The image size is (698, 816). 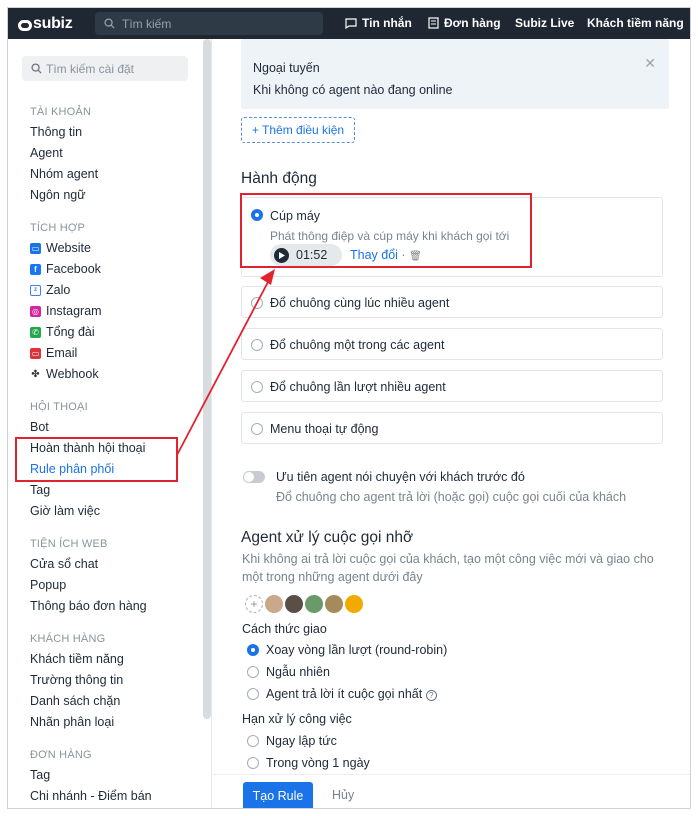 I want to click on sidebar-item-order-tag: Tag, so click(x=40, y=775).